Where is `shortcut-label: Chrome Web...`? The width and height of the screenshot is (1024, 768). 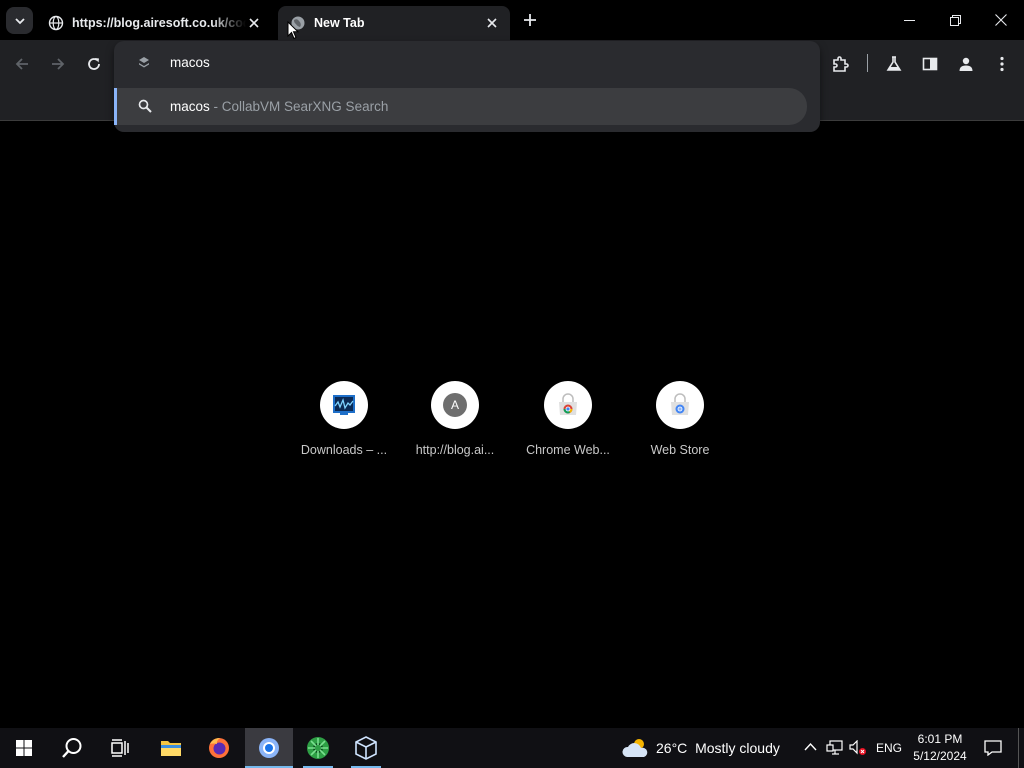 shortcut-label: Chrome Web... is located at coordinates (568, 450).